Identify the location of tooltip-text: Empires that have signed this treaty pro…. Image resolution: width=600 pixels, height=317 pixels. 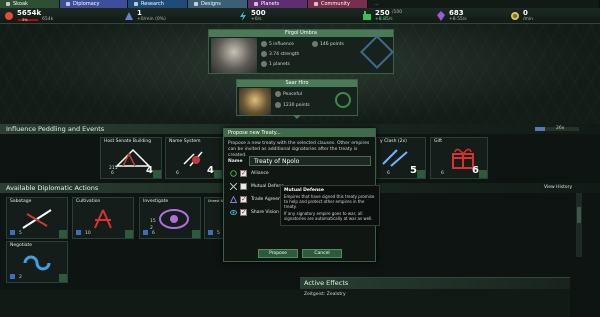
(329, 201).